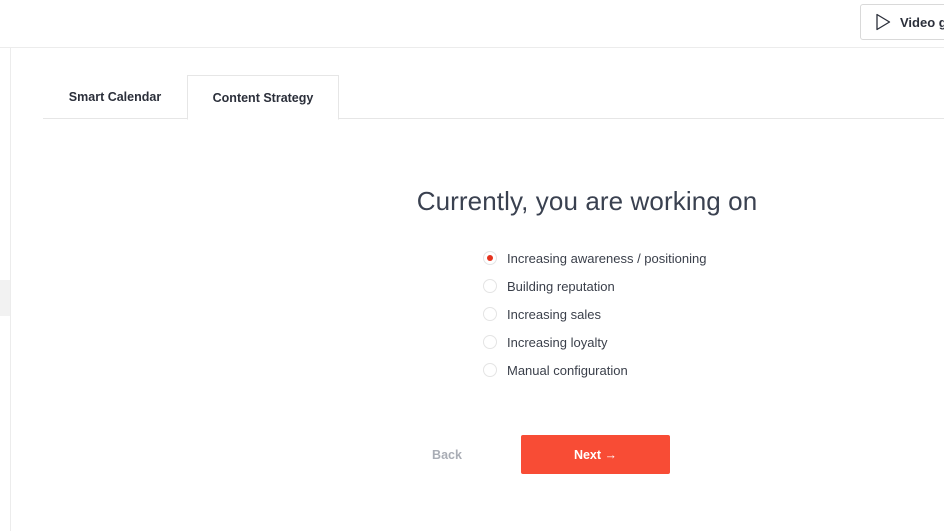 The height and width of the screenshot is (531, 944). What do you see at coordinates (5, 298) in the screenshot?
I see `sidebar-active-marker` at bounding box center [5, 298].